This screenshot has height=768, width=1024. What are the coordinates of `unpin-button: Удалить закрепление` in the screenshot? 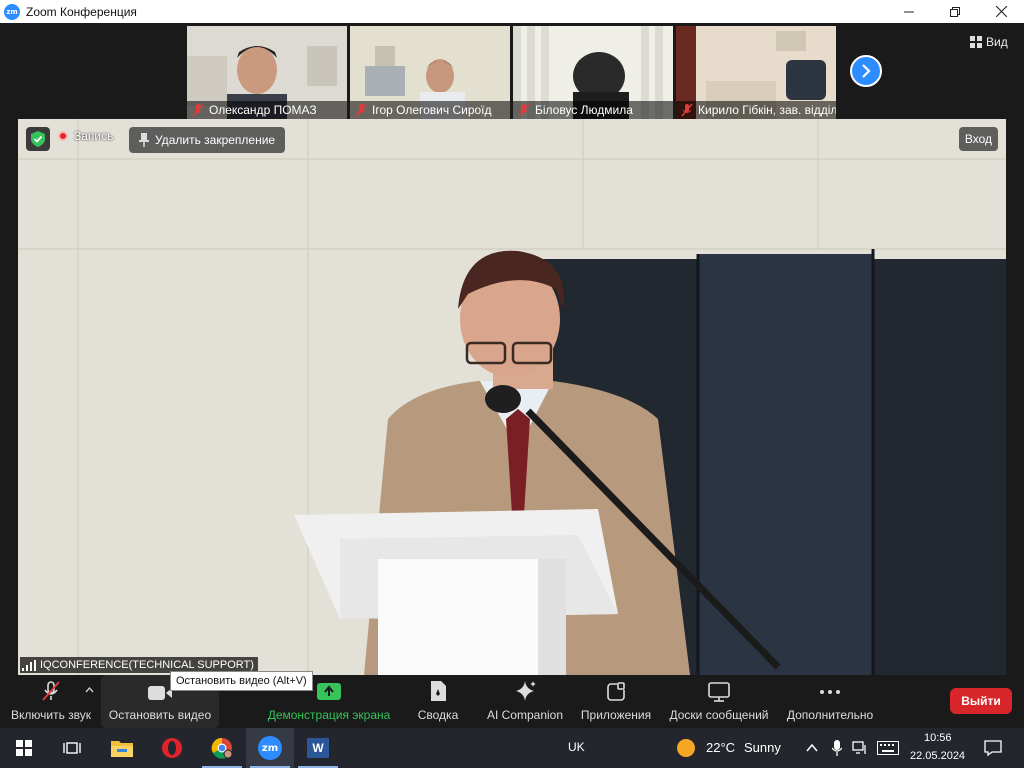 It's located at (207, 140).